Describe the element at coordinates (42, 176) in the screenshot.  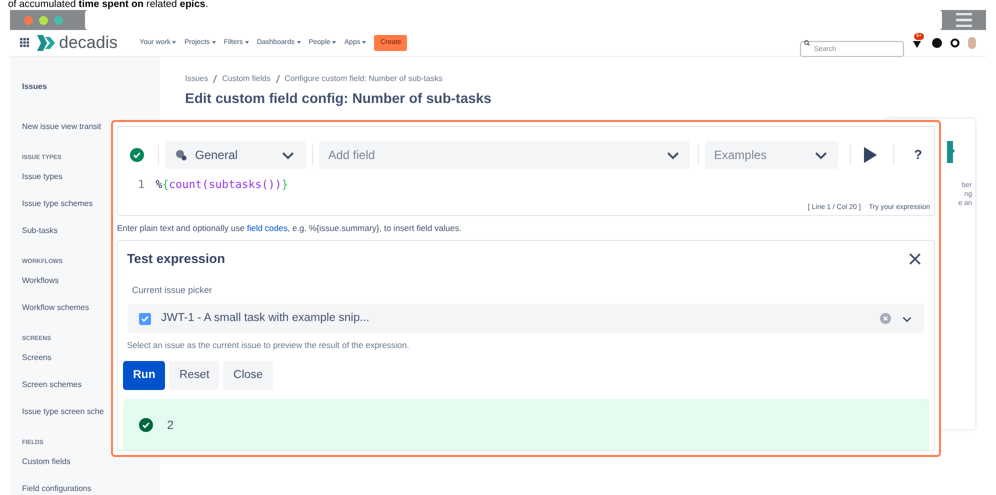
I see `sidebar-item: Issue types` at that location.